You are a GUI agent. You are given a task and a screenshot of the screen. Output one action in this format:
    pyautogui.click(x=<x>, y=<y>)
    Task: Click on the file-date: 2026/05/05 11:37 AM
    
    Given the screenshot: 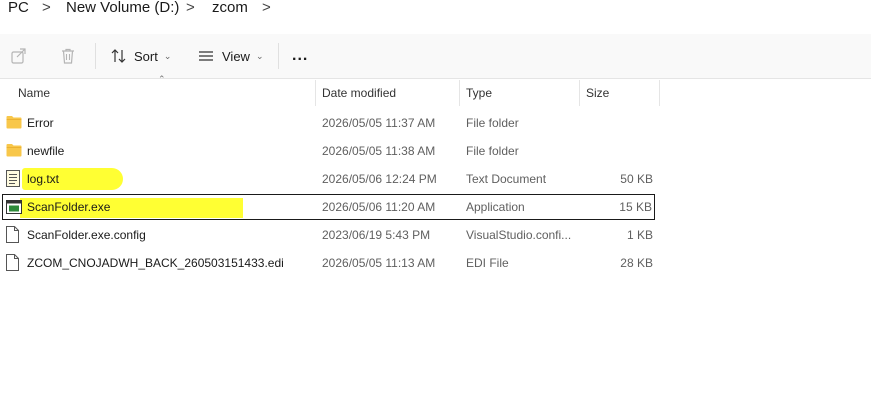 What is the action you would take?
    pyautogui.click(x=379, y=123)
    